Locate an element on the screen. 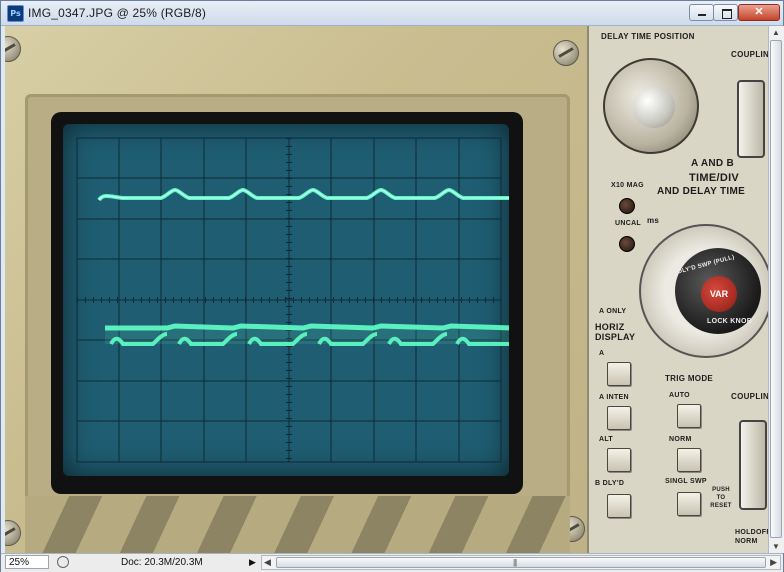  trace-channel-2-fill is located at coordinates (307, 336).